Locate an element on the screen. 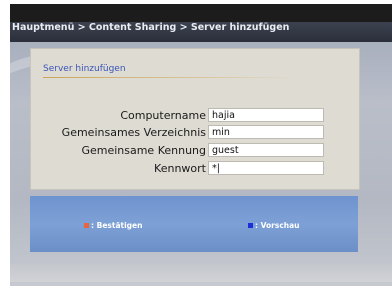  confirm-label: : Bestätigen is located at coordinates (117, 225).